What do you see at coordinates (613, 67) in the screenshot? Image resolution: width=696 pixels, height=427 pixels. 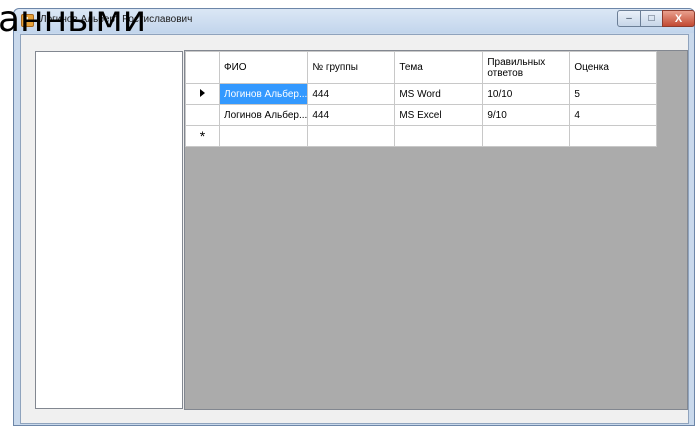 I see `column-header-grade: Оценка` at bounding box center [613, 67].